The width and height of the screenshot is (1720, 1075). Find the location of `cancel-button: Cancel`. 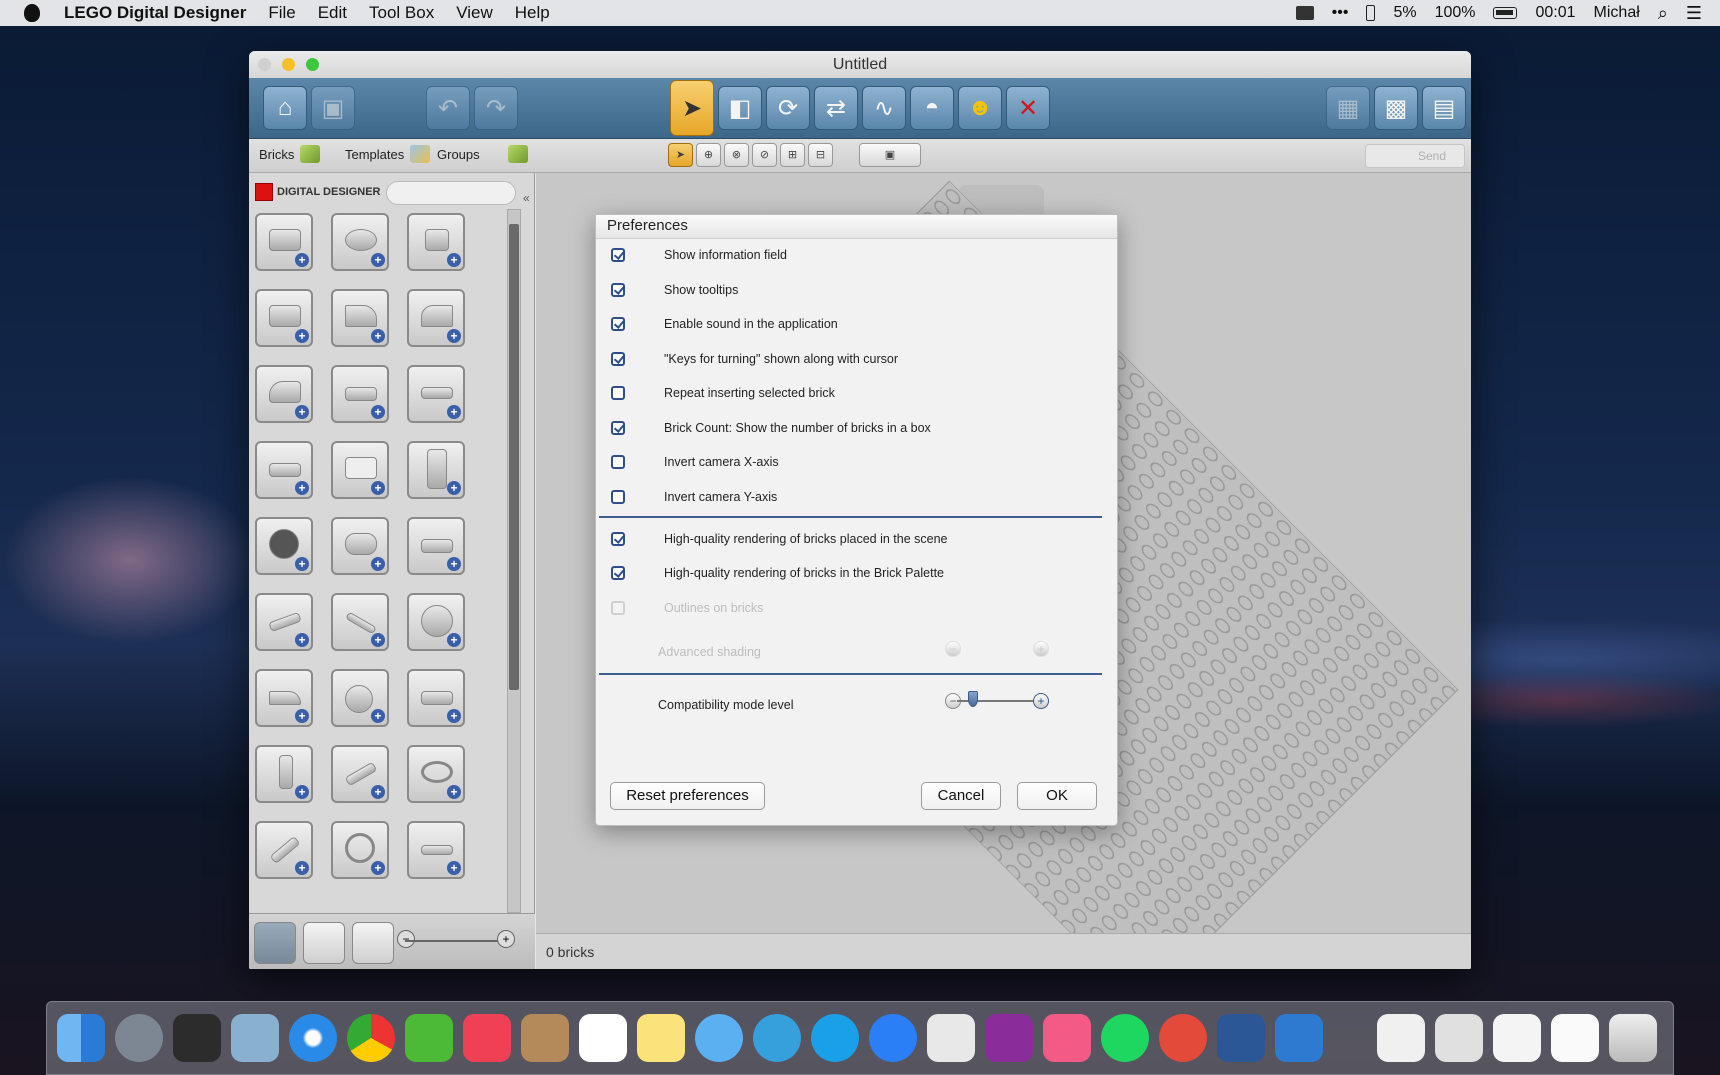

cancel-button: Cancel is located at coordinates (961, 796).